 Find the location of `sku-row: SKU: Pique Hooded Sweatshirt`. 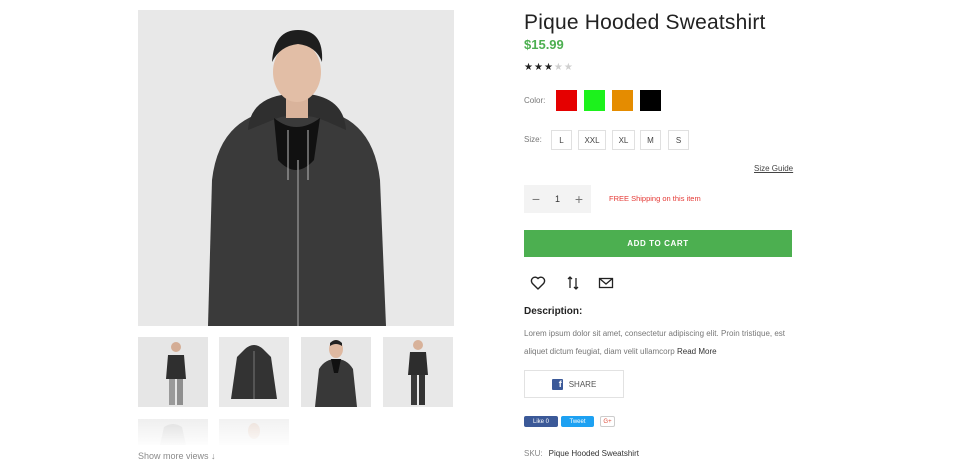

sku-row: SKU: Pique Hooded Sweatshirt is located at coordinates (581, 453).